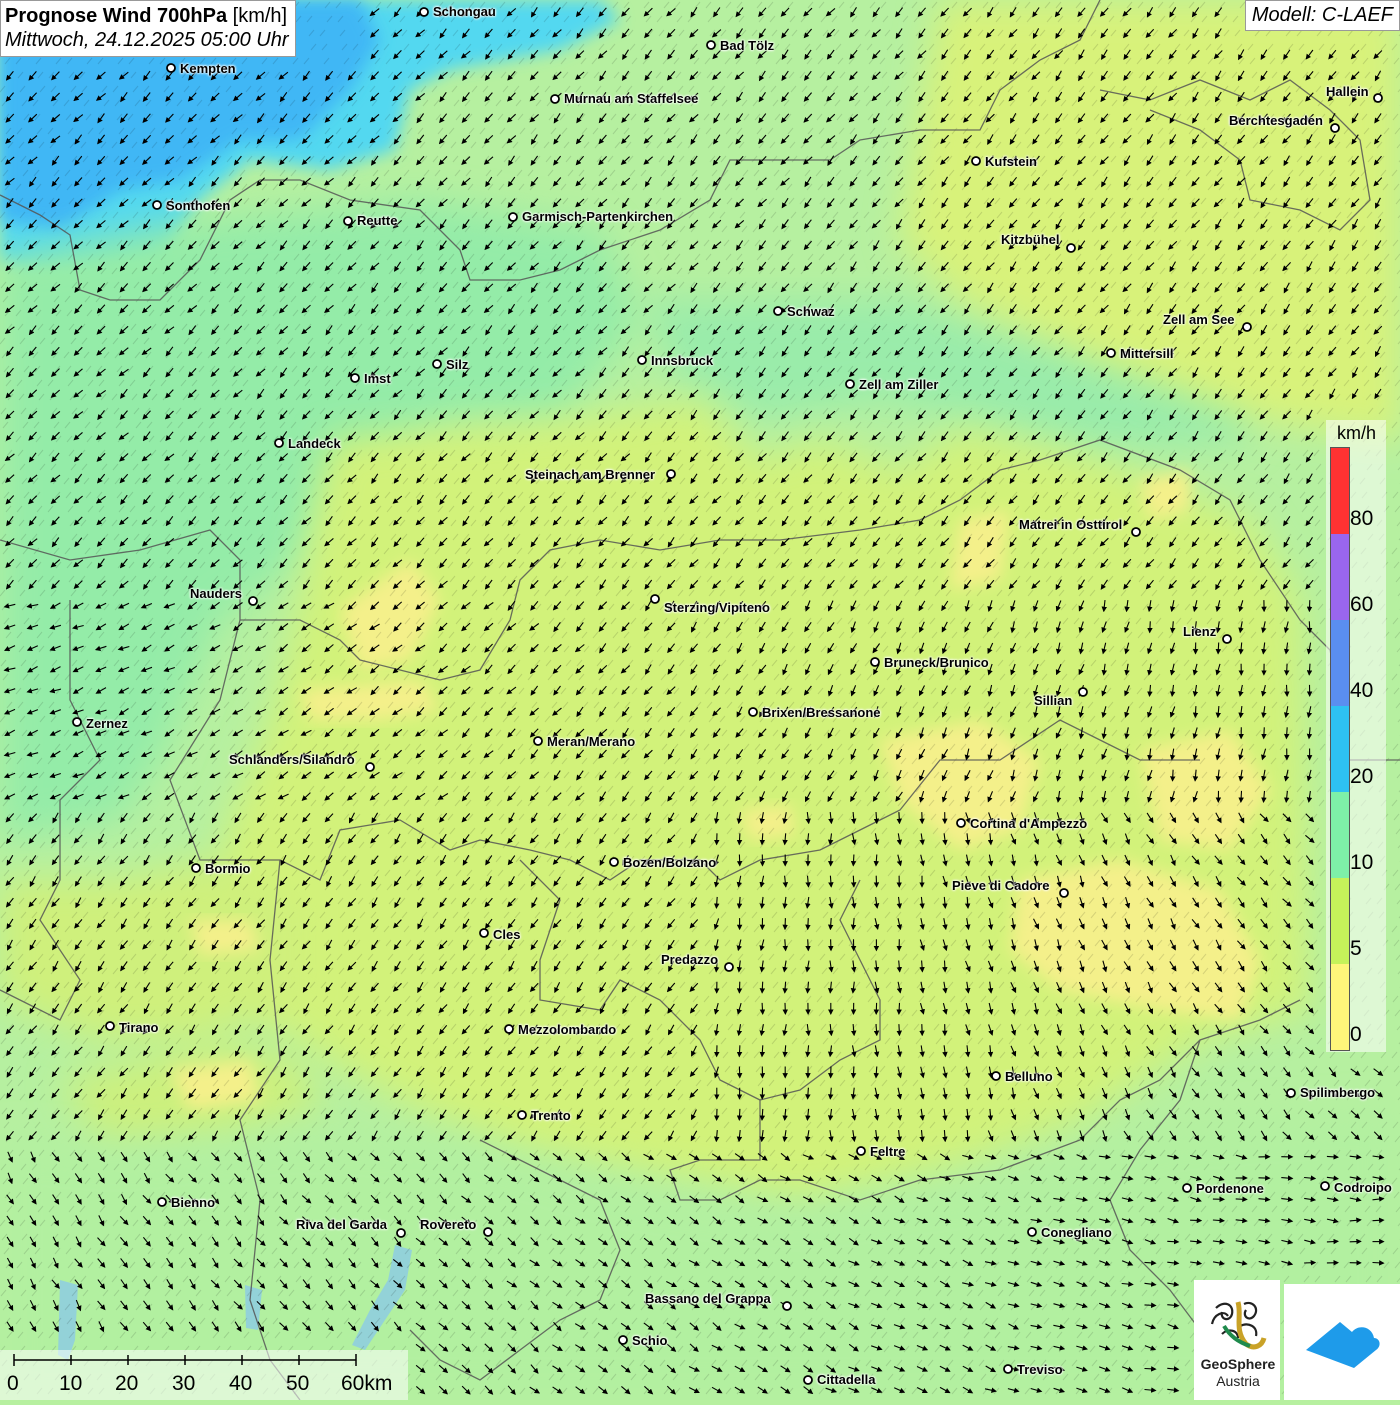 The width and height of the screenshot is (1400, 1405). I want to click on city-marker-zell-am-see, so click(1247, 327).